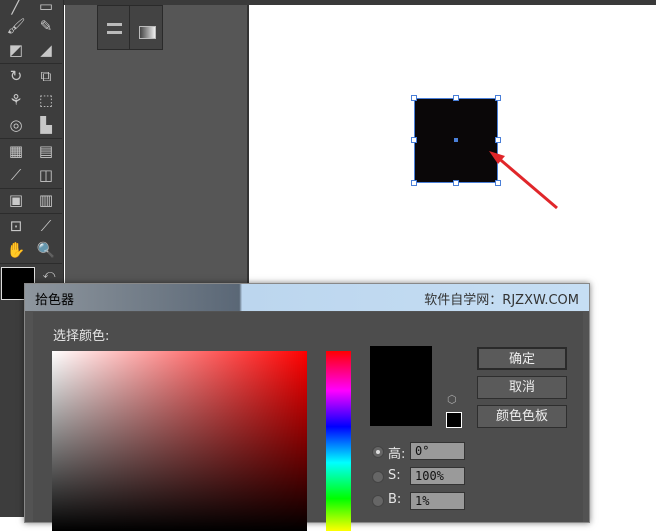 The height and width of the screenshot is (531, 656). Describe the element at coordinates (437, 476) in the screenshot. I see `saturation-input: 100%` at that location.